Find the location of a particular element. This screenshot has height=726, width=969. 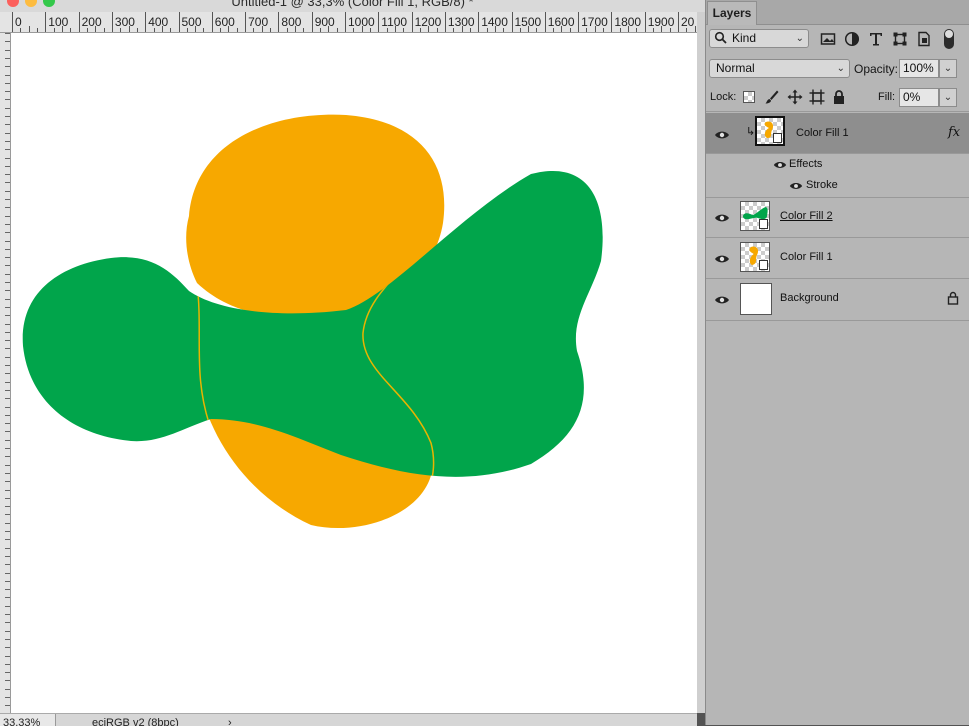

ruler-label: 400 is located at coordinates (158, 22).